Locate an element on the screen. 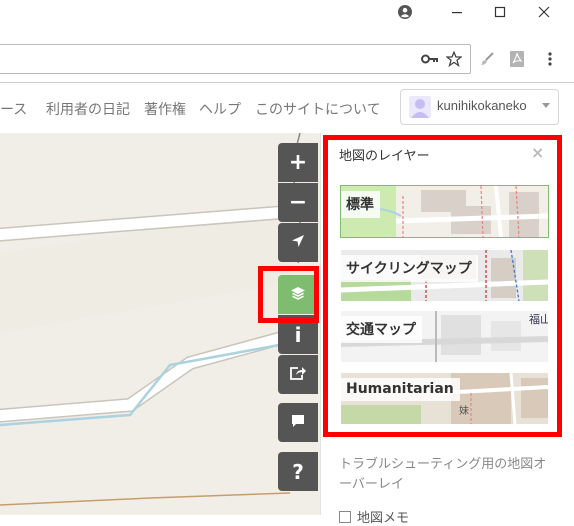  nav-link-about: このサイトについて is located at coordinates (318, 109).